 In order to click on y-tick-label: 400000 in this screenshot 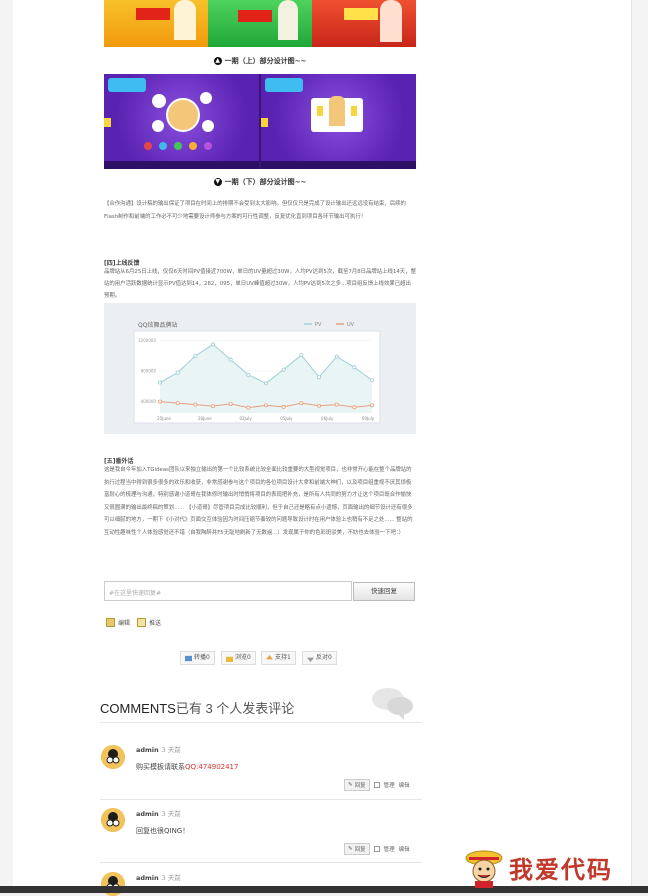, I will do `click(149, 401)`.